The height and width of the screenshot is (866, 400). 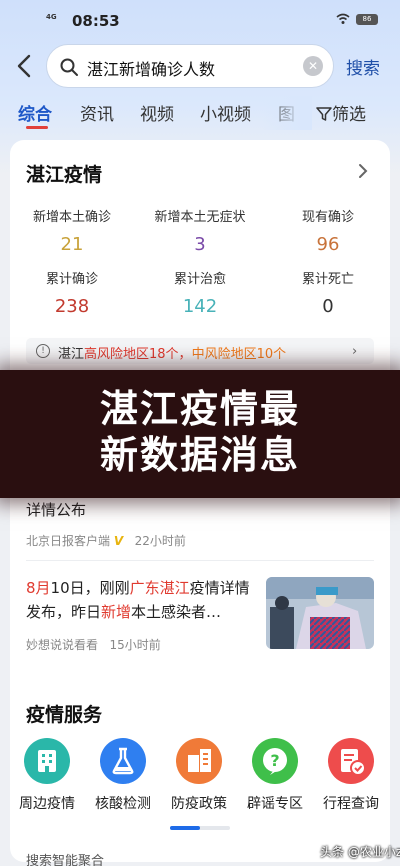 I want to click on category-tabs: 综合 资讯 视频 小视频 图 筛选, so click(x=200, y=114).